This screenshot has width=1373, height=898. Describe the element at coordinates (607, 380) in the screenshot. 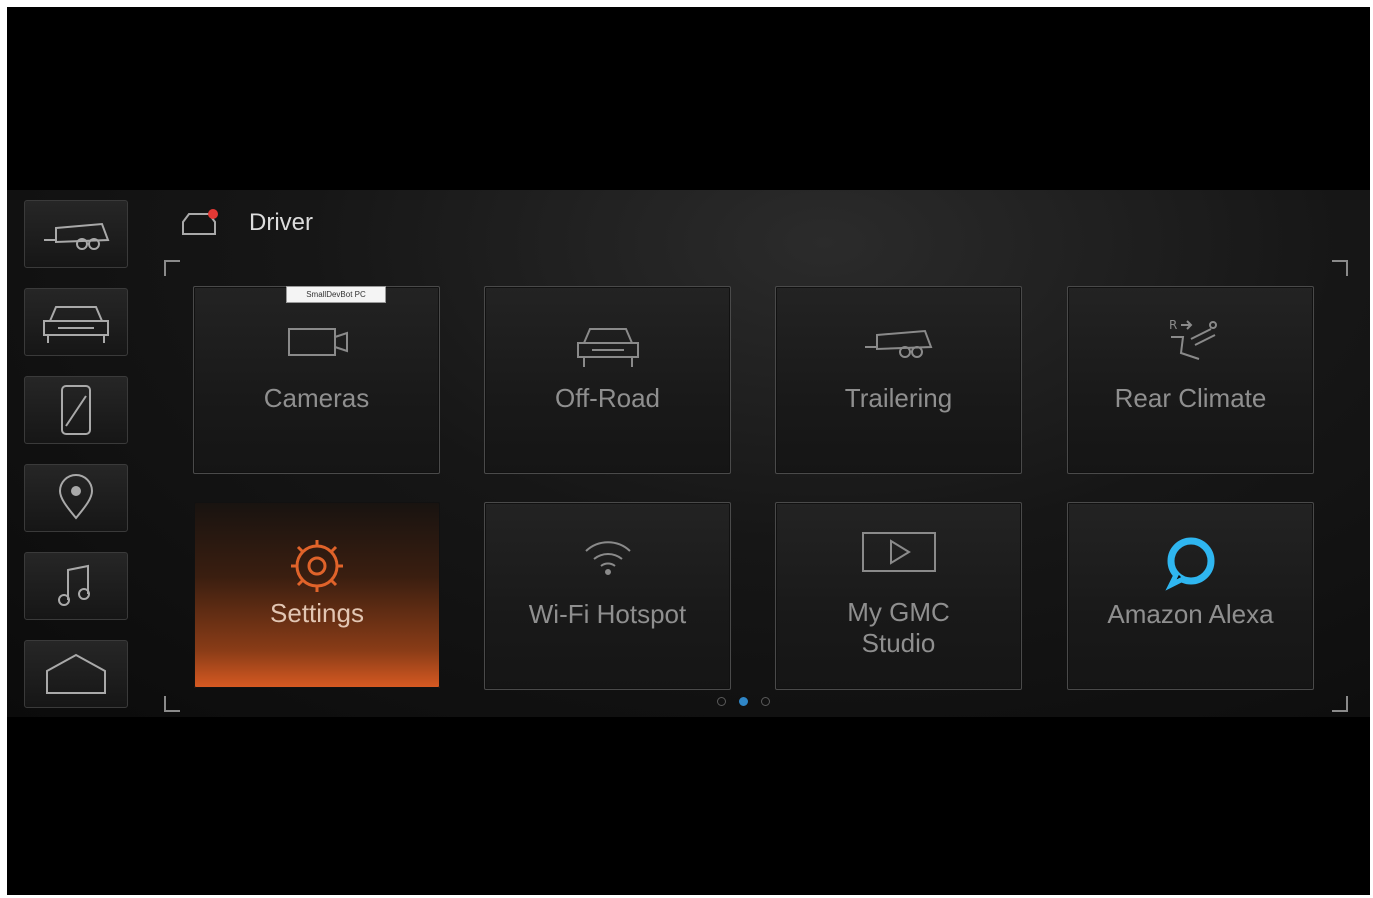

I see `tile-off-road: Off-Road` at that location.